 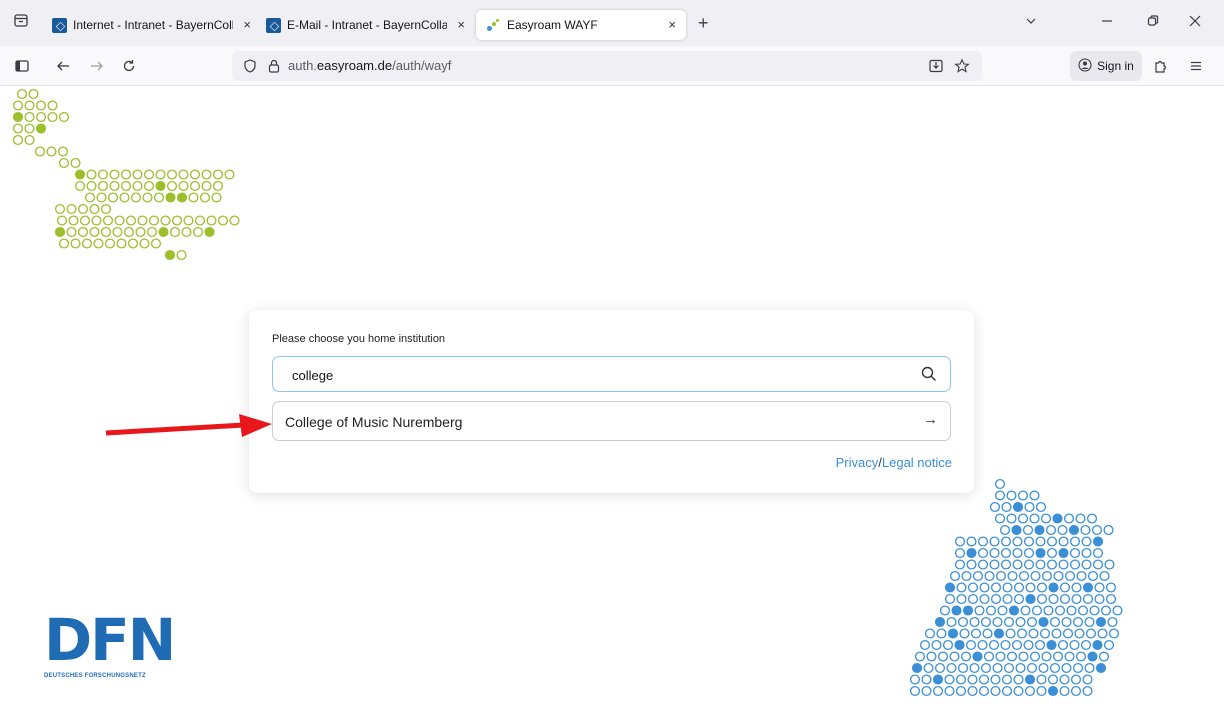 I want to click on institution-search-input: college, so click(x=611, y=374).